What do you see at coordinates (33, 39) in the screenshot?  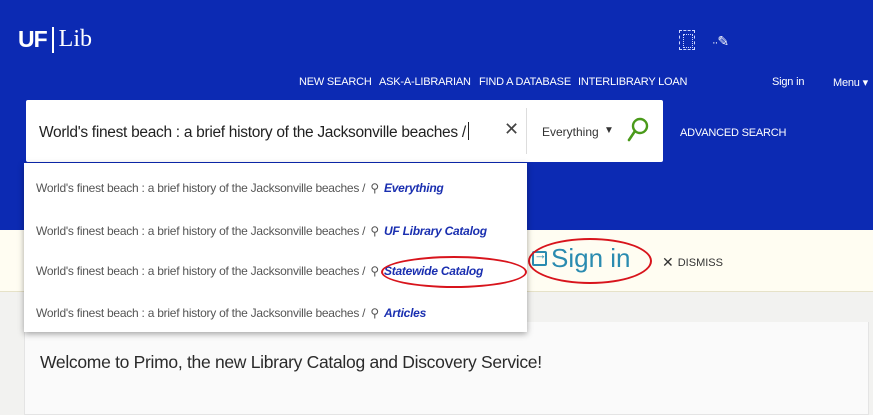 I see `logo-uf: UF` at bounding box center [33, 39].